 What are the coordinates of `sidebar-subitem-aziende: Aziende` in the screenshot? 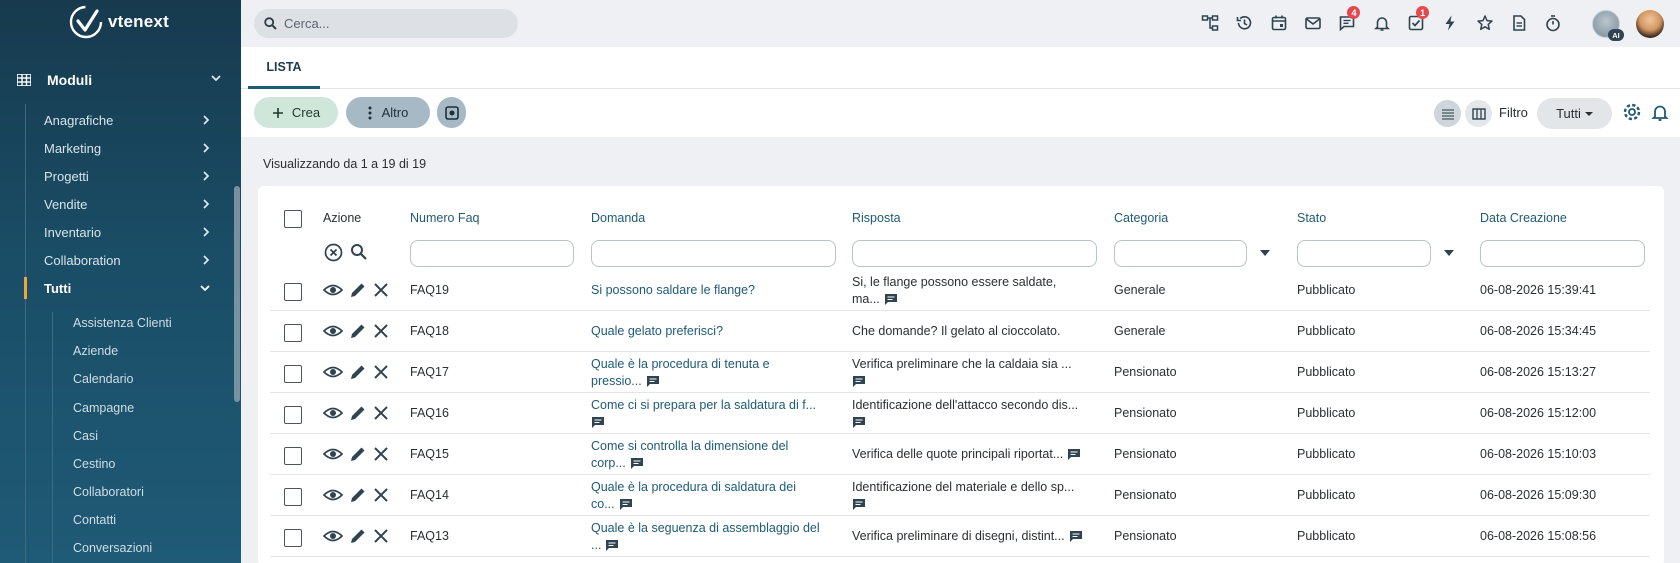 It's located at (95, 351).